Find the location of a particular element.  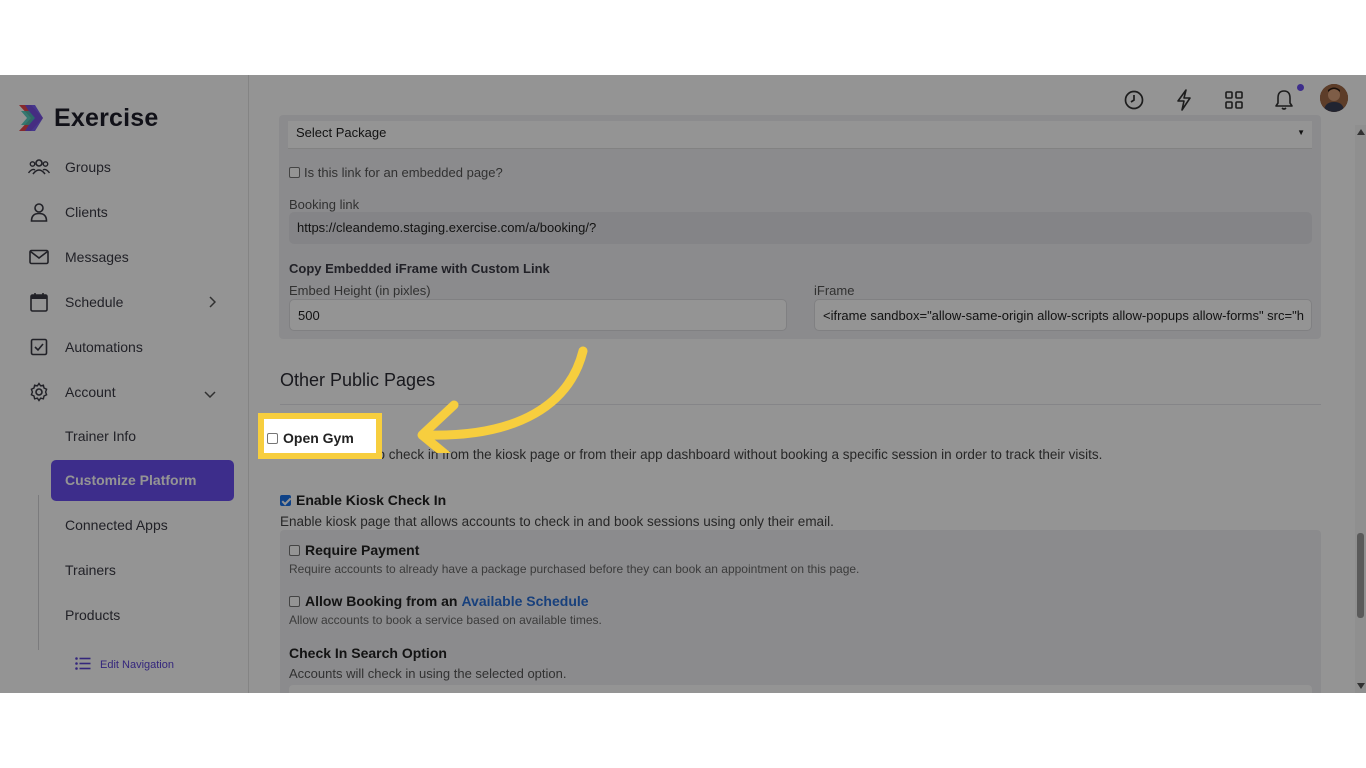

sidebar-item-messages: Messages is located at coordinates (124, 257).